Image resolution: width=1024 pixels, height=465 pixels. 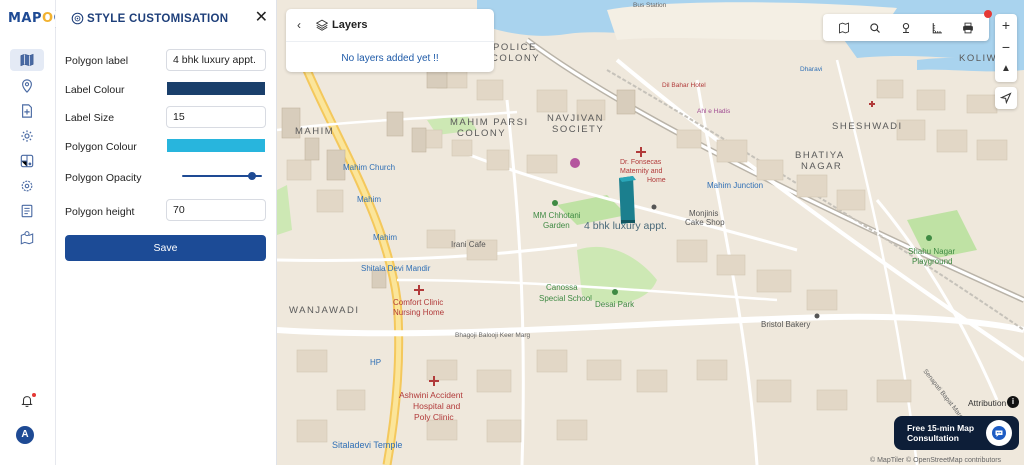 I want to click on poi-hp-fuel: HP, so click(x=375, y=362).